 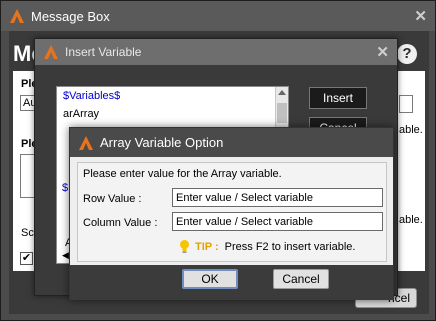 I want to click on cancel-button: Cancel, so click(x=301, y=279).